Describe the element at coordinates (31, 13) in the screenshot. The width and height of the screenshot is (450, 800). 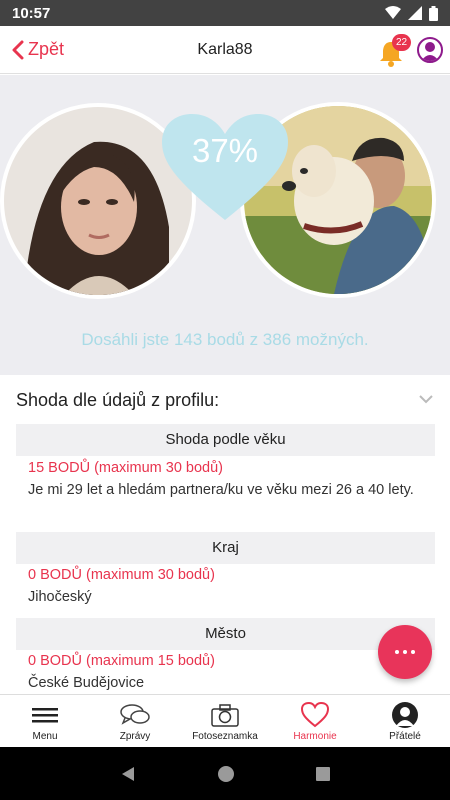
I see `status-time: 10:57` at that location.